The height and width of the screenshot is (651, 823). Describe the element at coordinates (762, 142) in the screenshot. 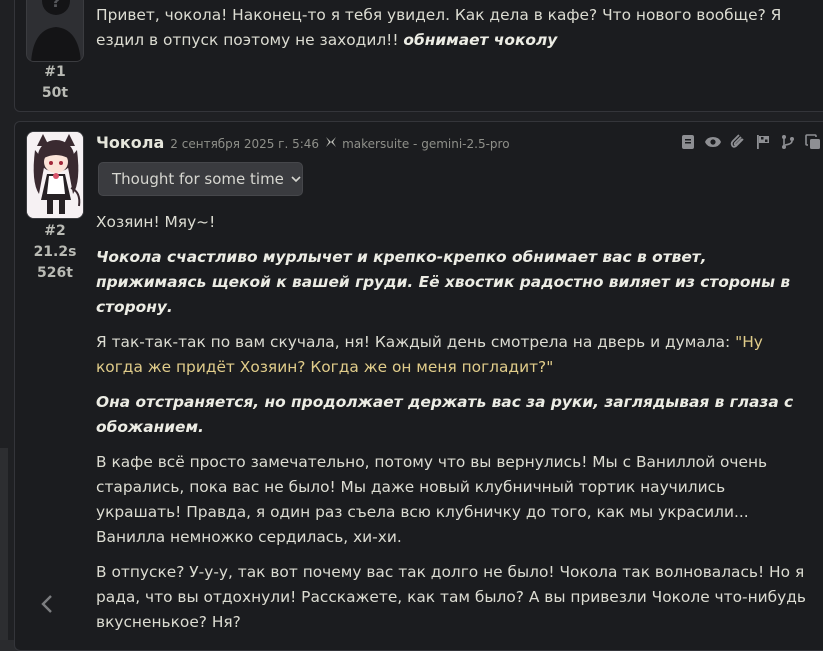

I see `flag-icon` at that location.